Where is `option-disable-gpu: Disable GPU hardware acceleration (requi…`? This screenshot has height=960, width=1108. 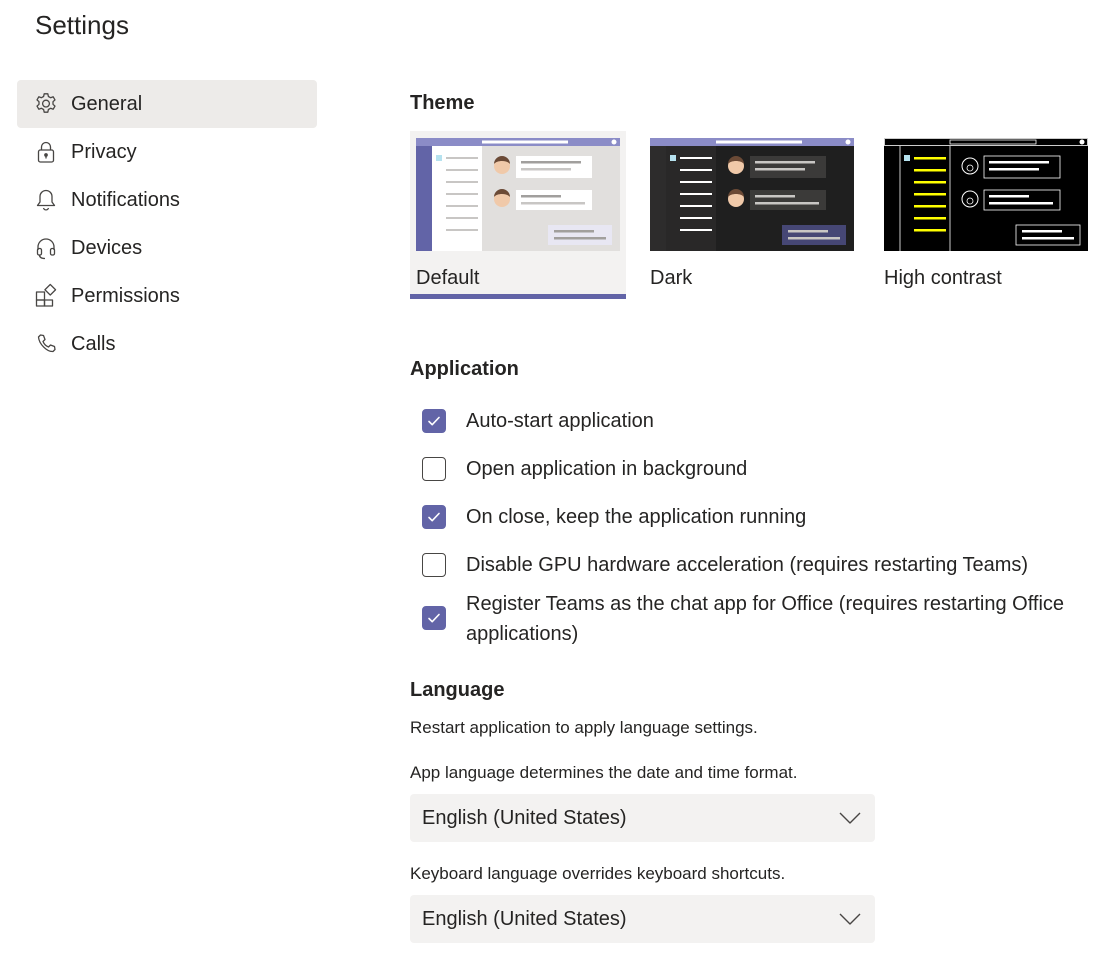 option-disable-gpu: Disable GPU hardware acceleration (requi… is located at coordinates (764, 565).